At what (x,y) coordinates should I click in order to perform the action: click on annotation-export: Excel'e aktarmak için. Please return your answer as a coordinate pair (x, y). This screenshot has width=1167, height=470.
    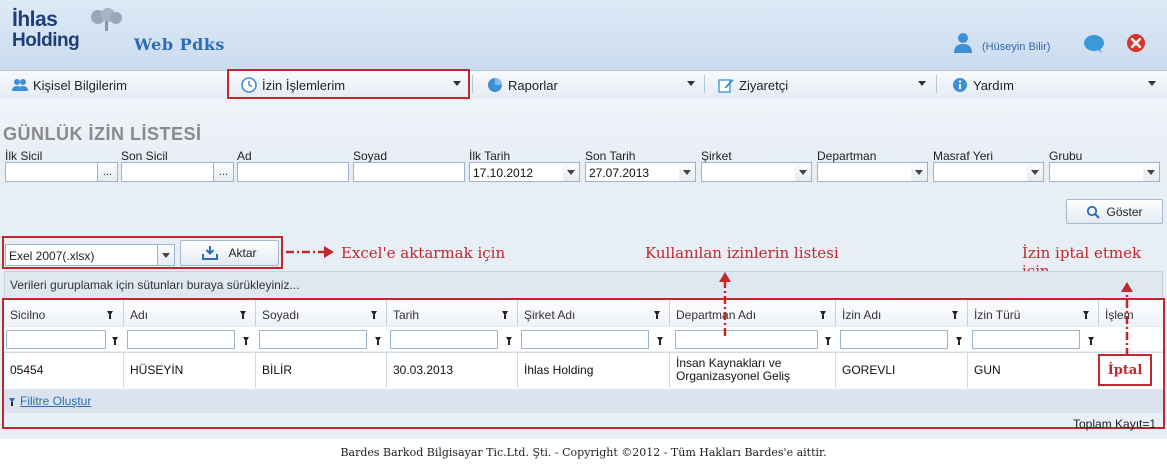
    Looking at the image, I should click on (423, 253).